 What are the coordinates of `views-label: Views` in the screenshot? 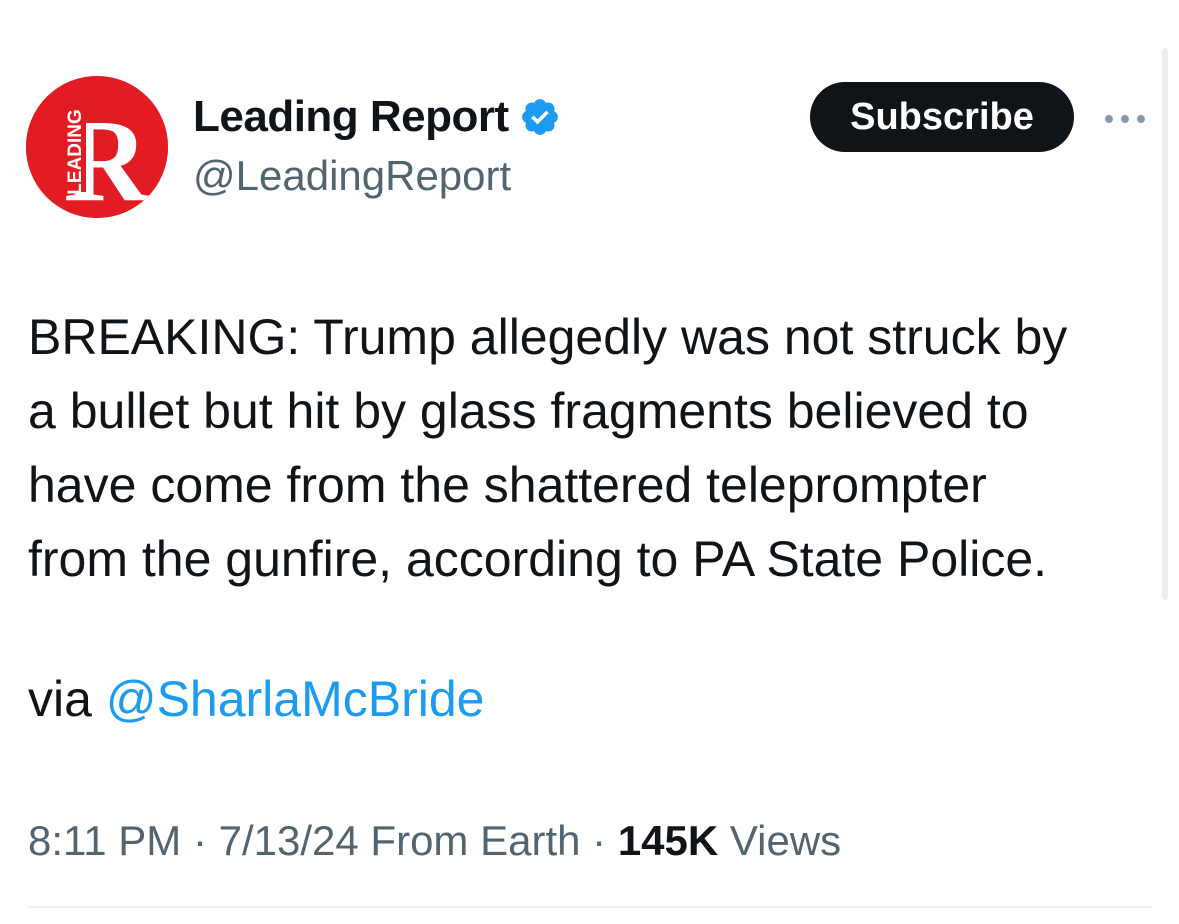 It's located at (779, 840).